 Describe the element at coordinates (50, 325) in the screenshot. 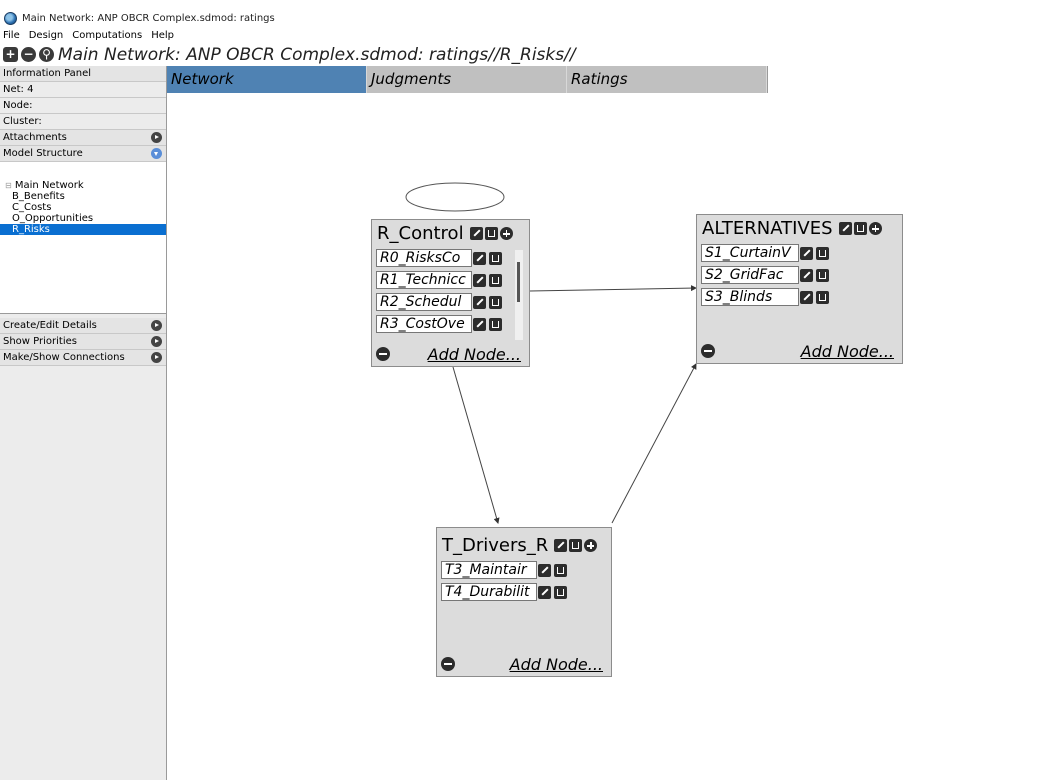

I see `create-edit-label: Create/Edit Details` at that location.